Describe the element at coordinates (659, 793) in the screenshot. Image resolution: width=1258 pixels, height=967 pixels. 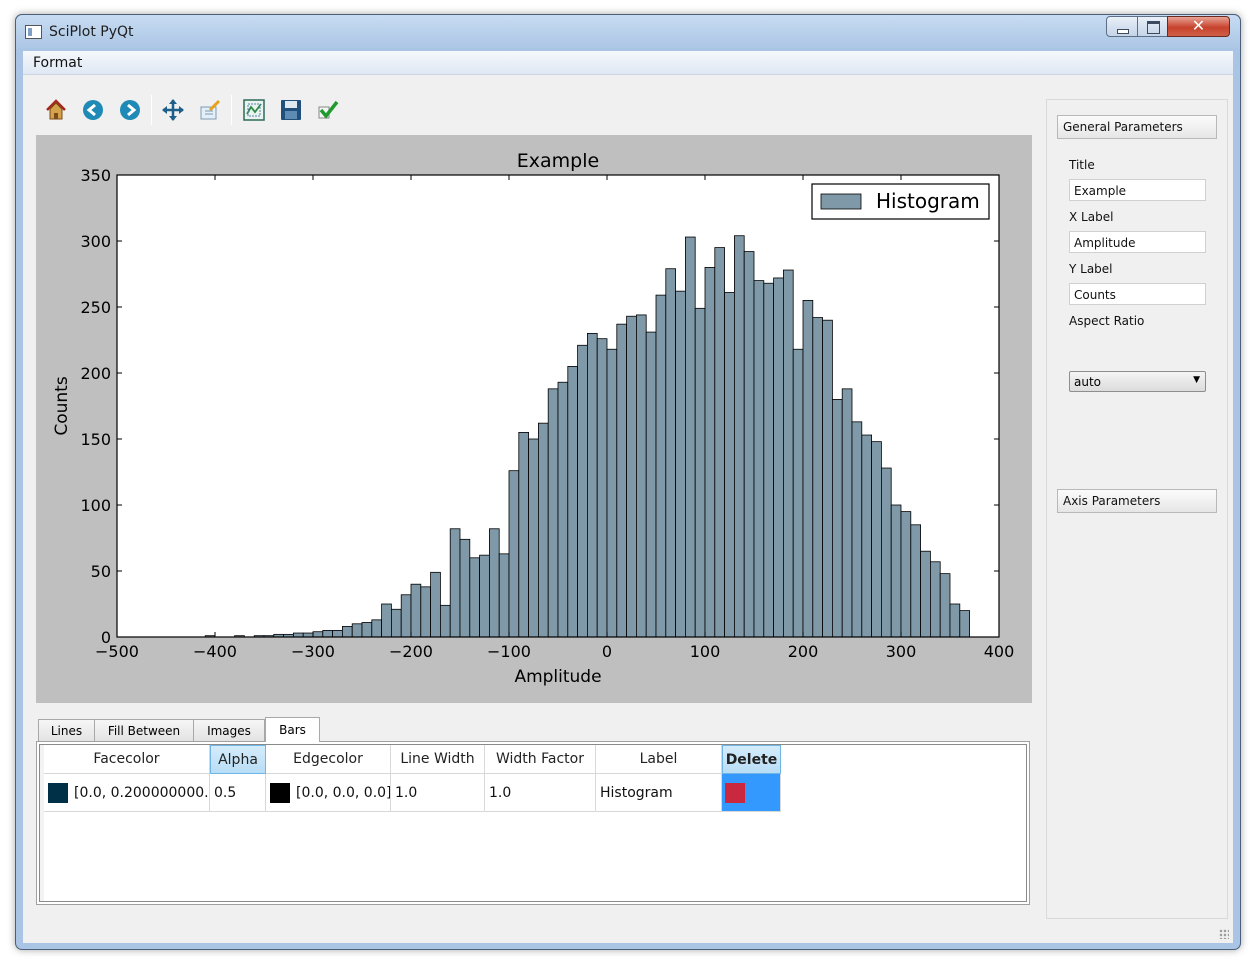
I see `cell-label: Histogram` at that location.